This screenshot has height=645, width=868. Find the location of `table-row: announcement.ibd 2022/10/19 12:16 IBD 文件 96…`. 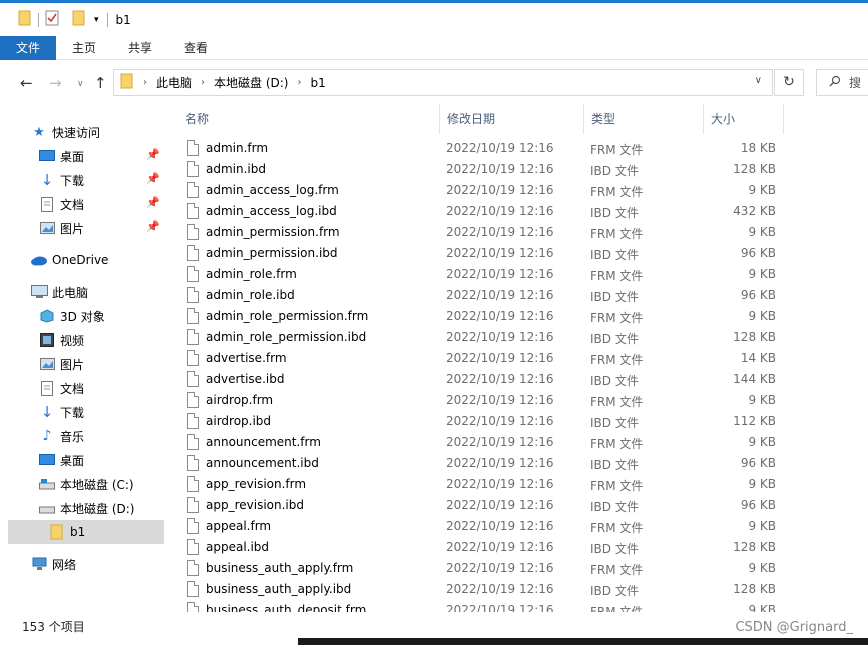

table-row: announcement.ibd 2022/10/19 12:16 IBD 文件 96… is located at coordinates (523, 463).